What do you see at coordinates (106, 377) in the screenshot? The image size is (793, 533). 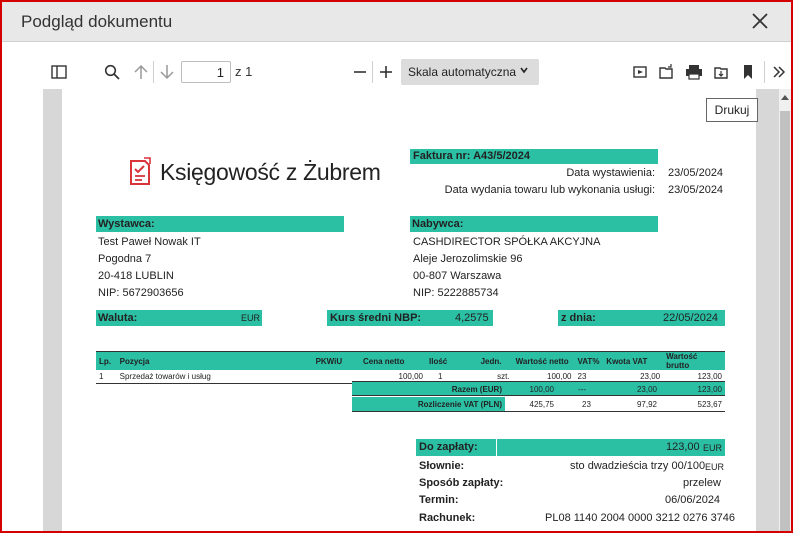 I see `table-cell: 1` at bounding box center [106, 377].